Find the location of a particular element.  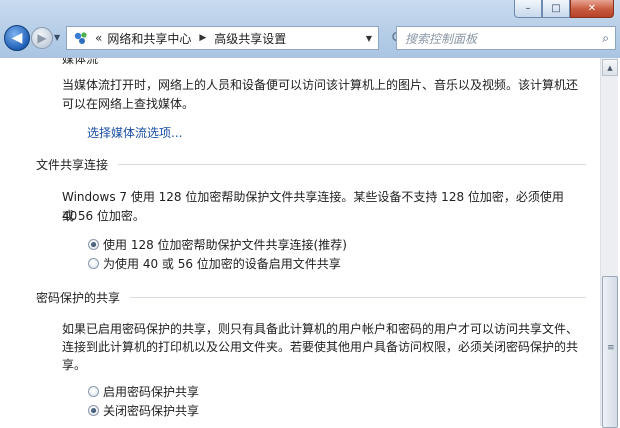

password-sharing-section-header: 密码保护的共享 is located at coordinates (311, 297).